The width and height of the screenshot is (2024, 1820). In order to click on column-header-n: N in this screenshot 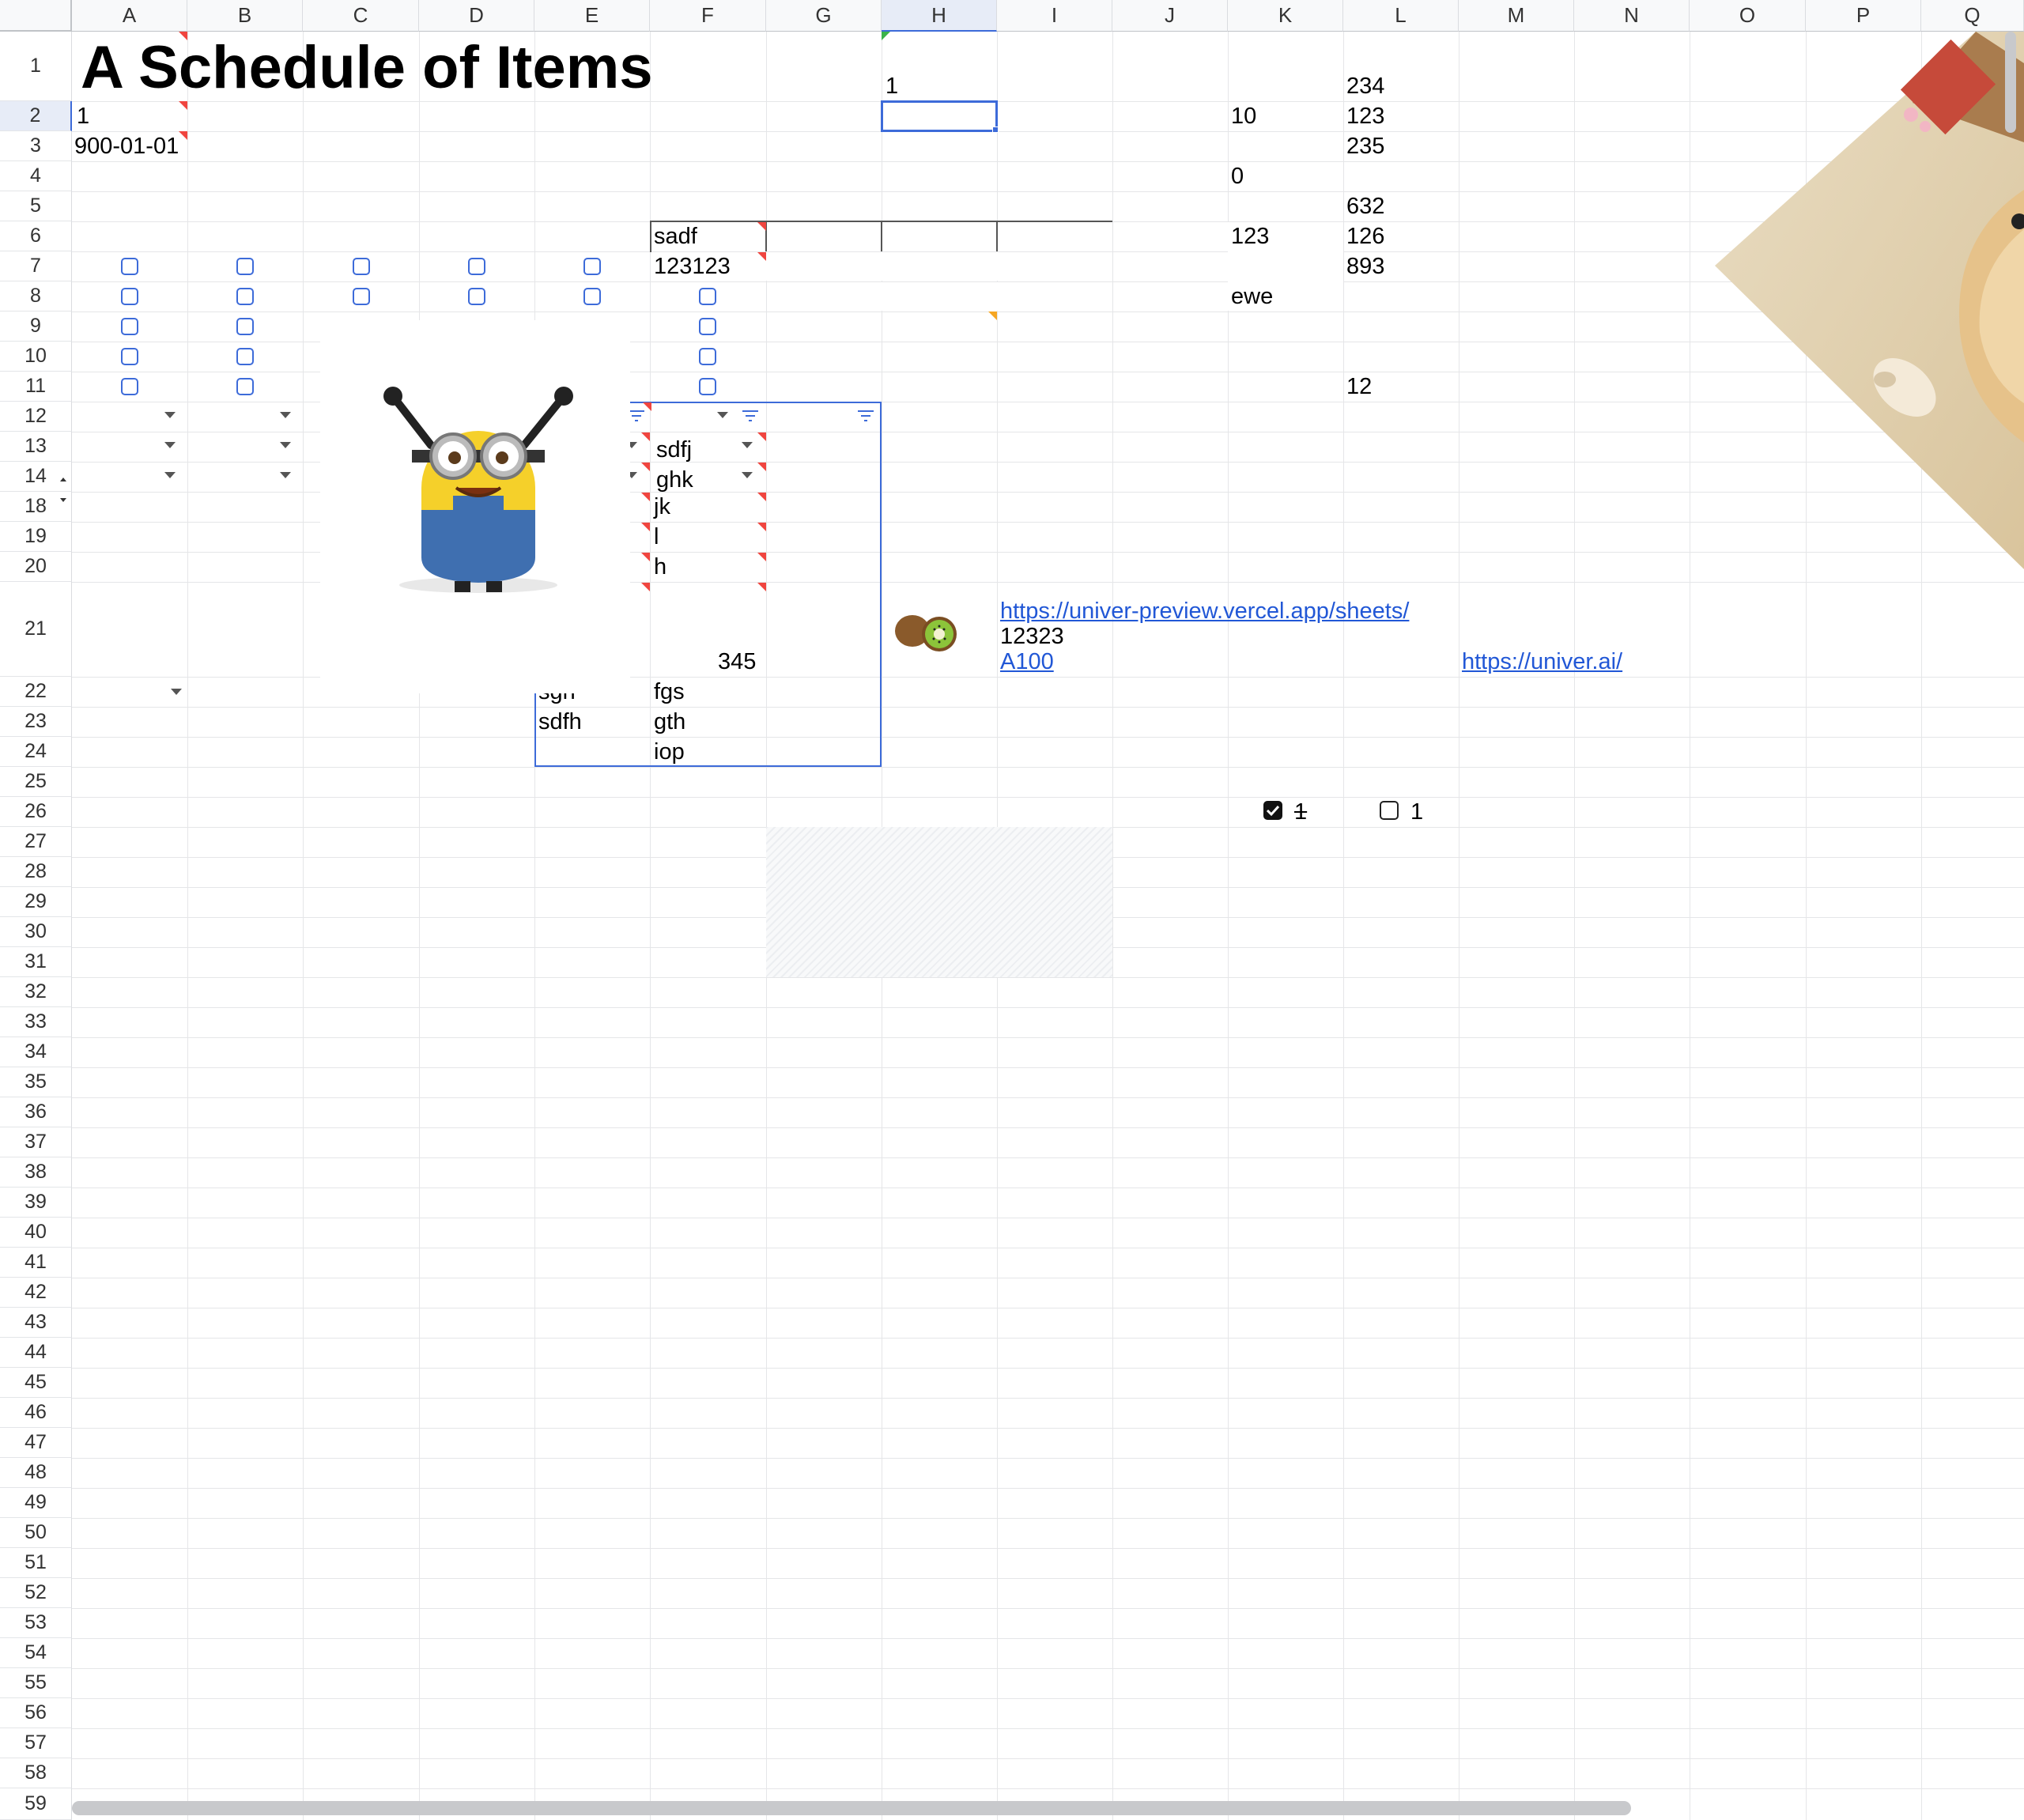, I will do `click(1632, 16)`.